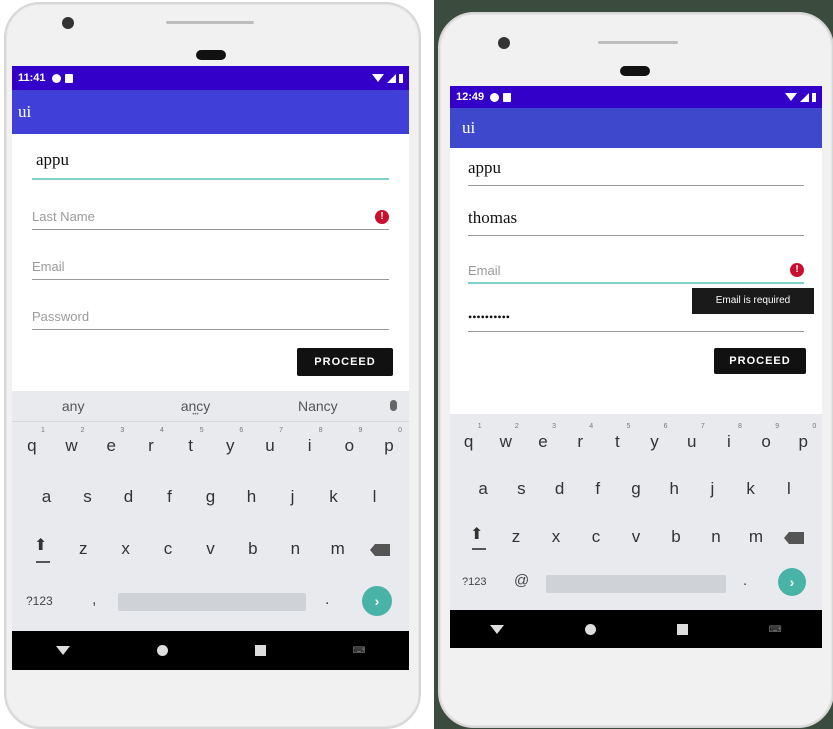  I want to click on notification-icon, so click(495, 97).